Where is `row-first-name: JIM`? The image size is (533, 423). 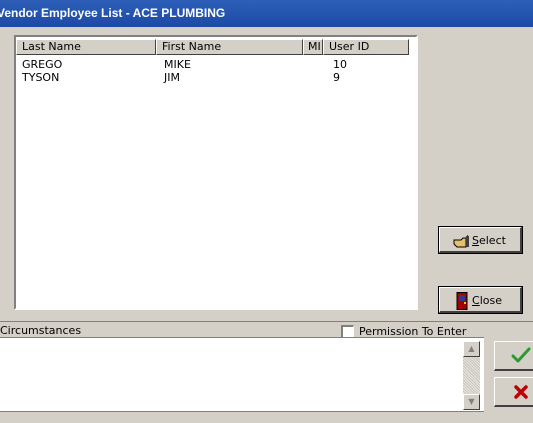
row-first-name: JIM is located at coordinates (172, 77).